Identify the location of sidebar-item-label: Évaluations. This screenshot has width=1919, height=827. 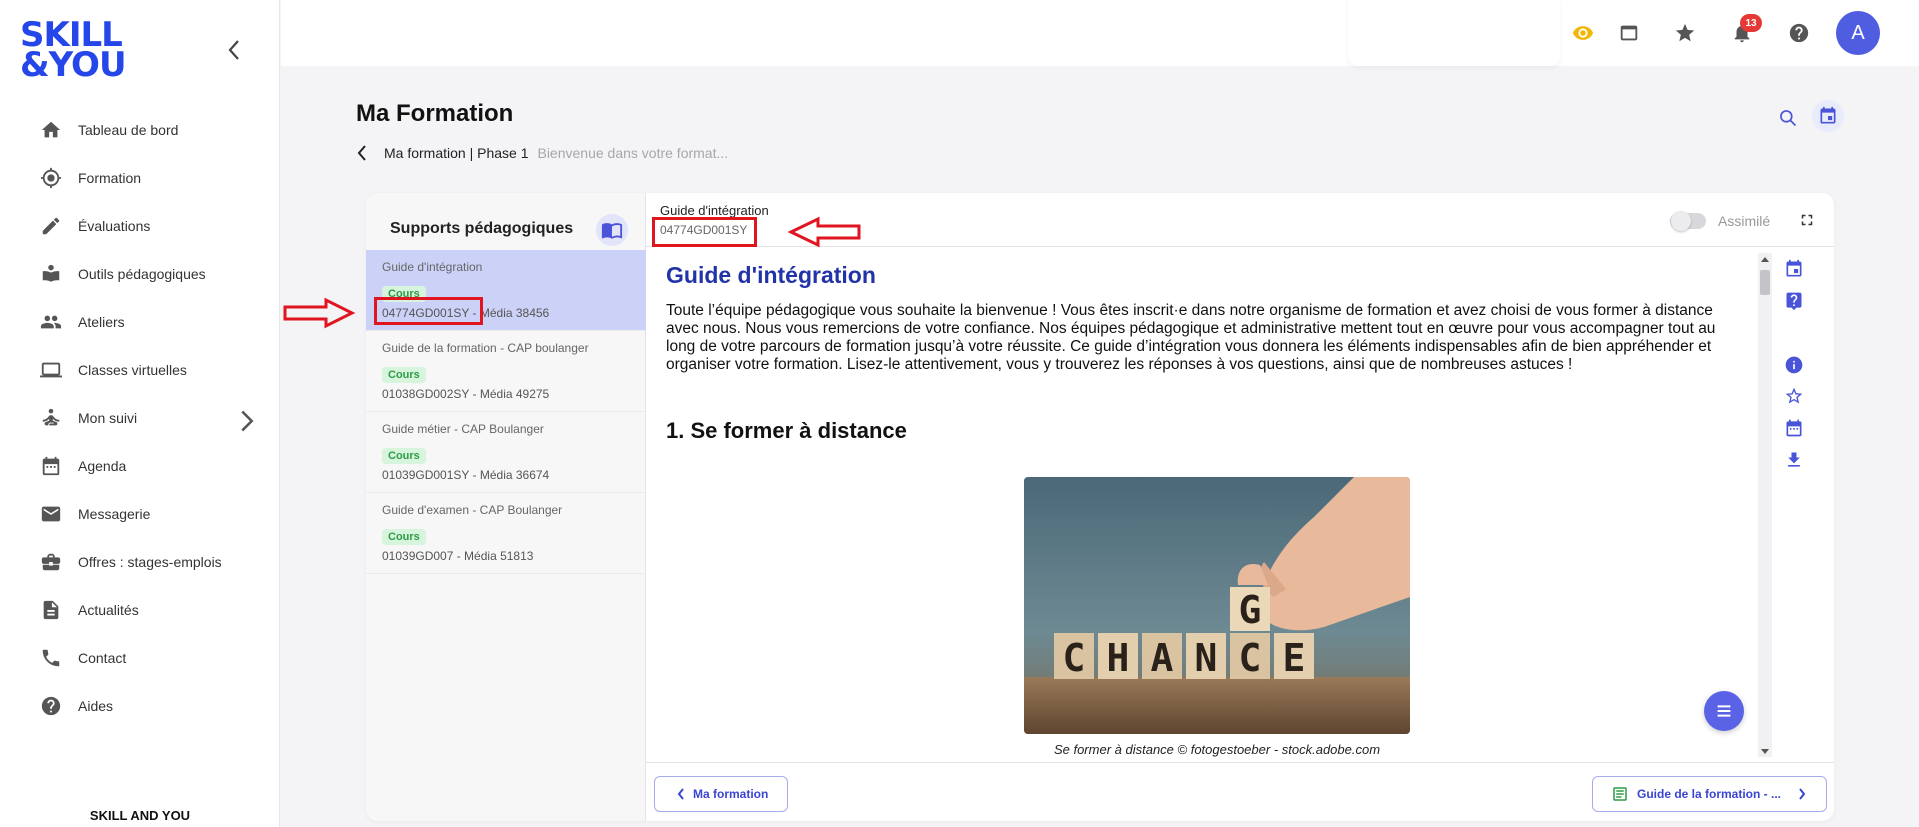
(114, 226).